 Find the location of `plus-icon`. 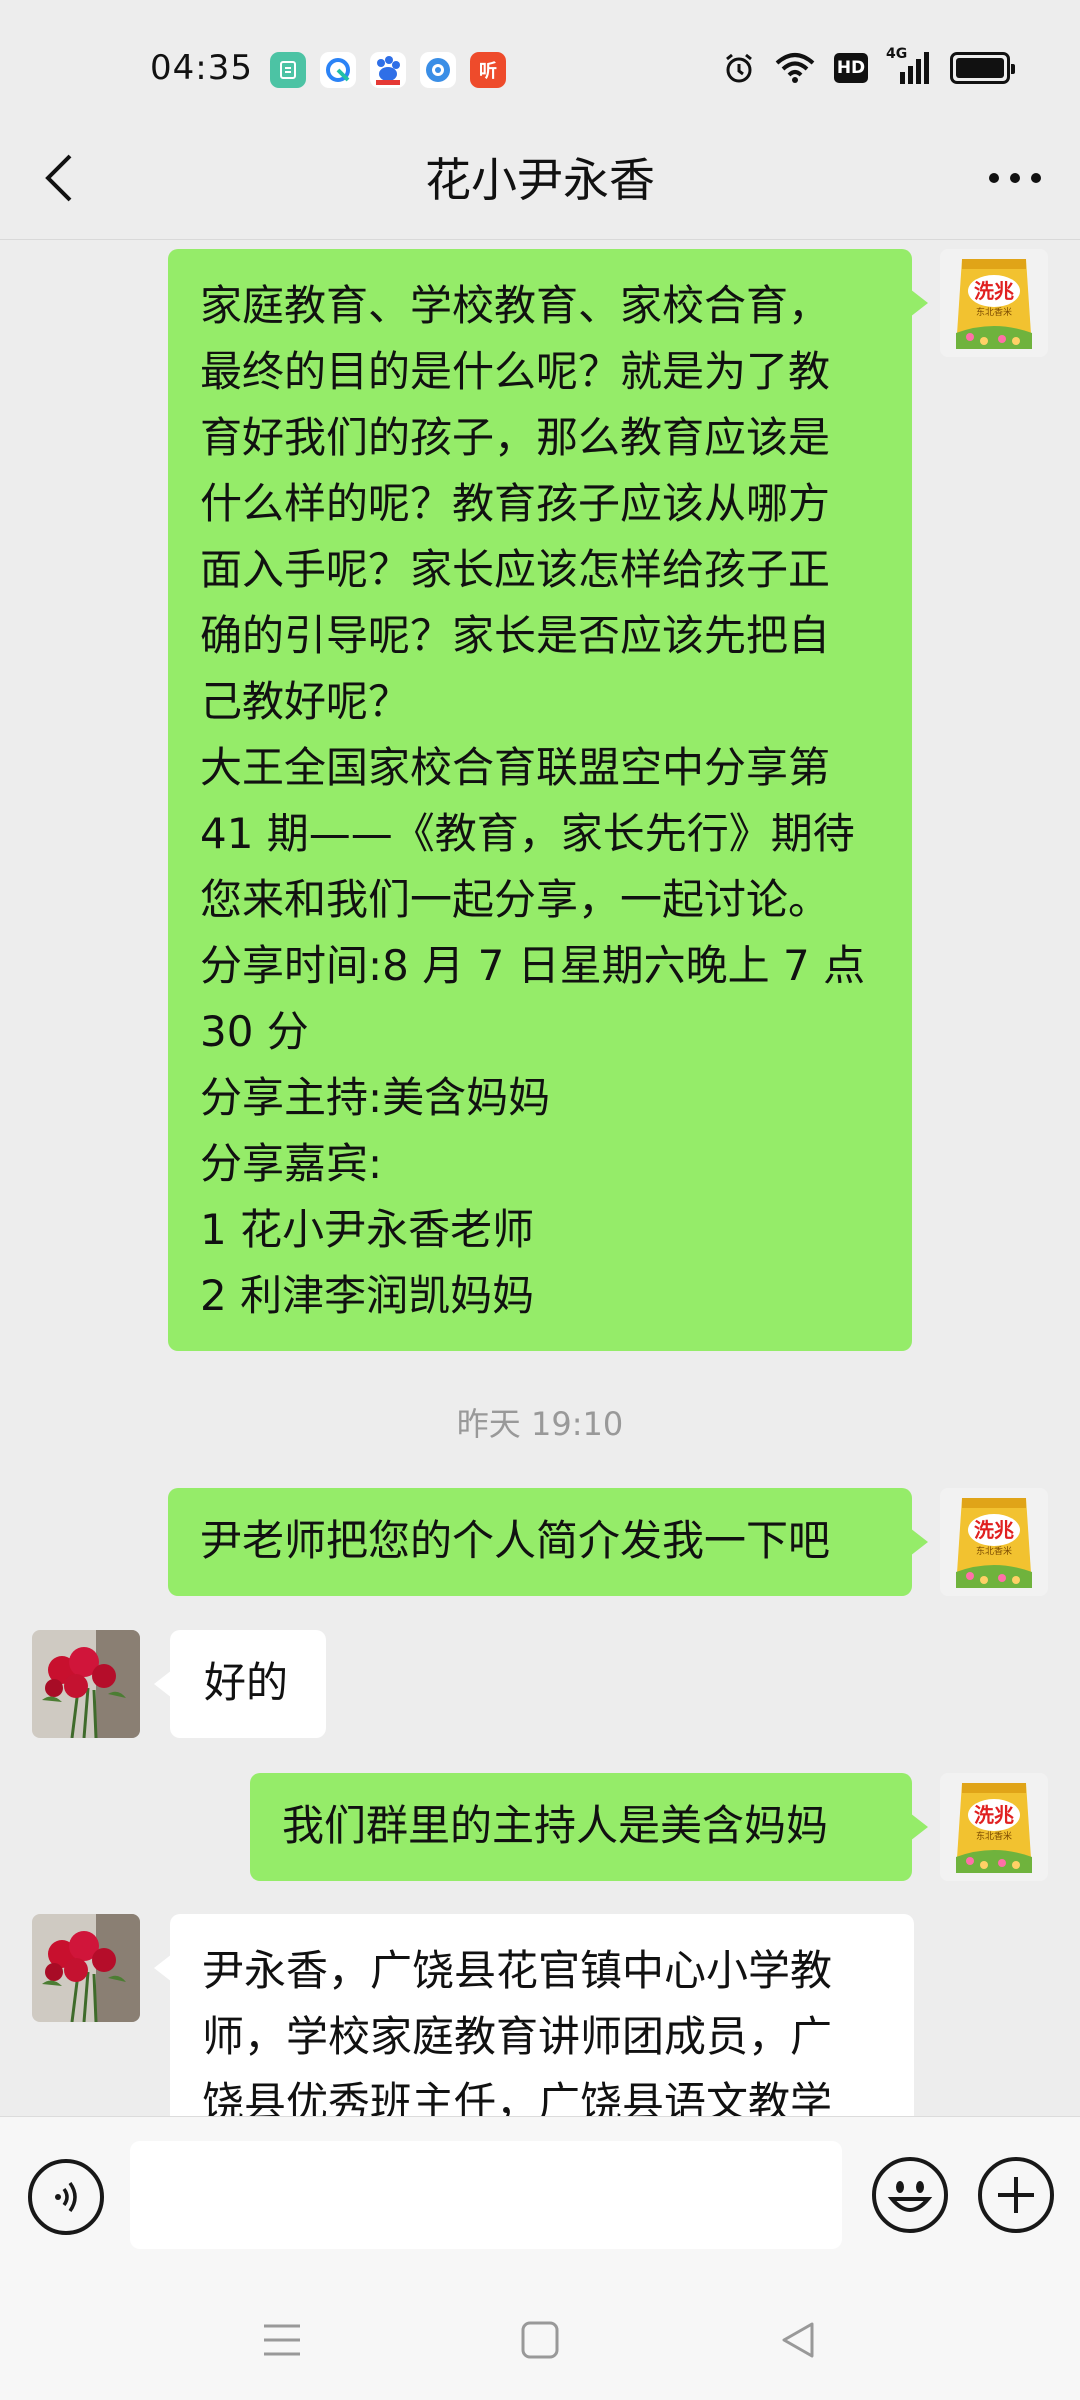

plus-icon is located at coordinates (1016, 2195).